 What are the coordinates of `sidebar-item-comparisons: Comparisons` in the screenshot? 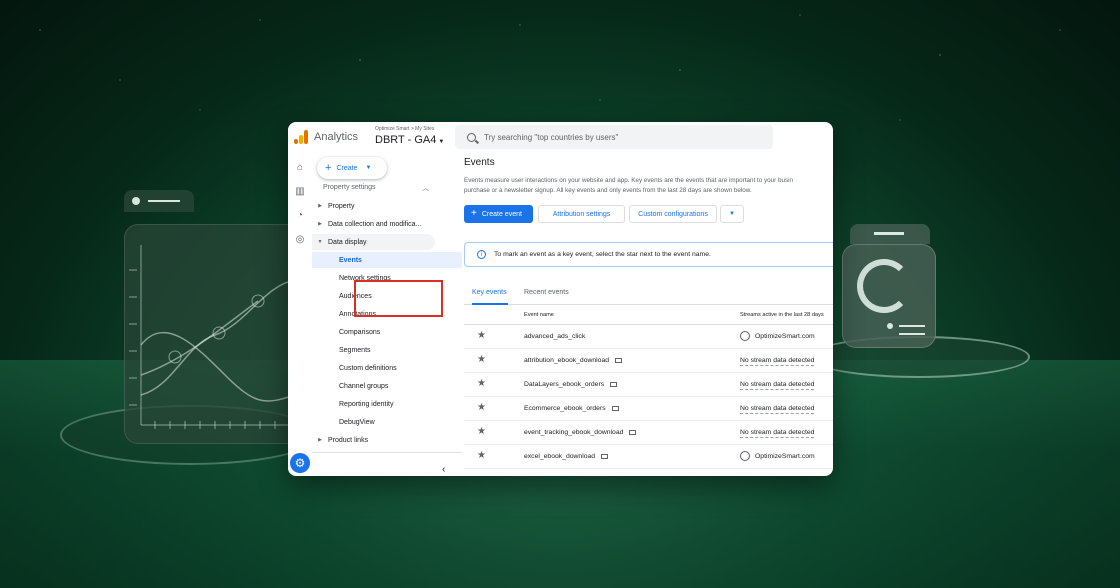 It's located at (359, 332).